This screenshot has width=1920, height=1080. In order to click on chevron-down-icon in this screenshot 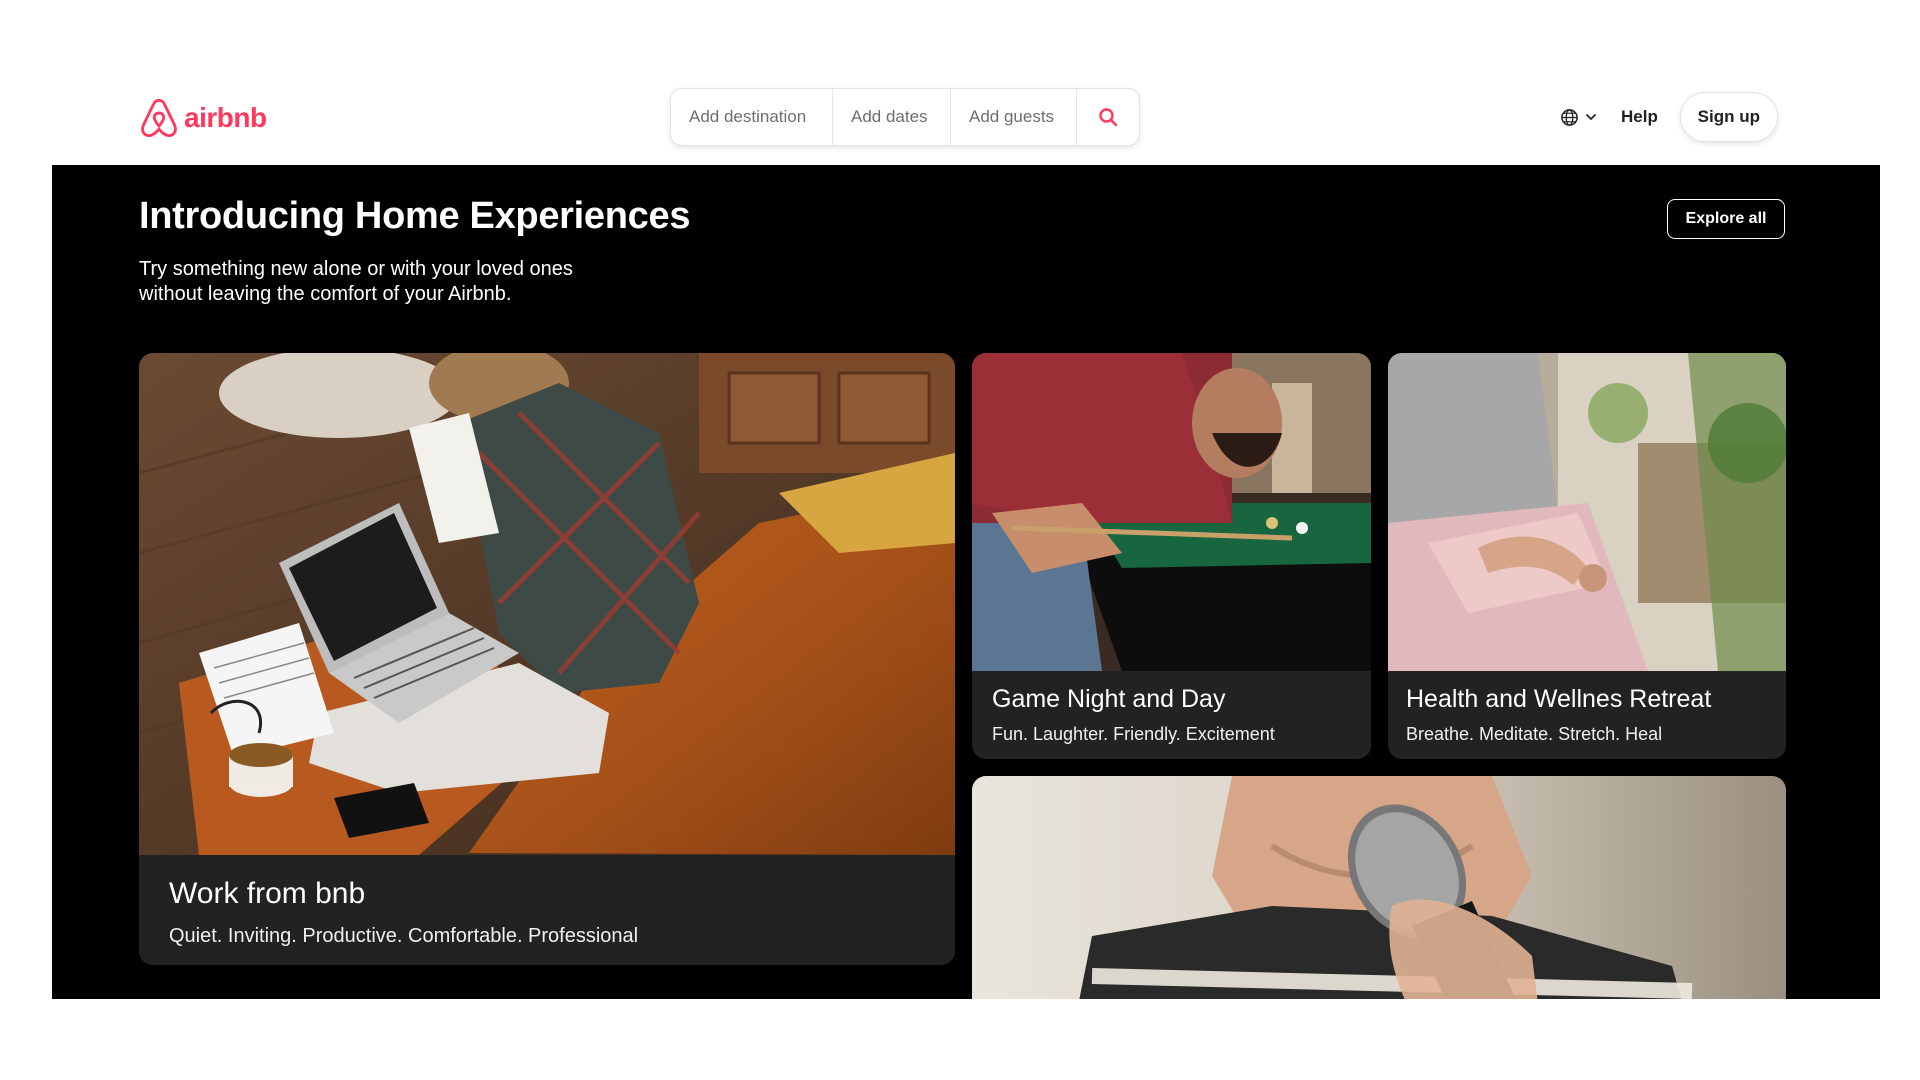, I will do `click(1591, 117)`.